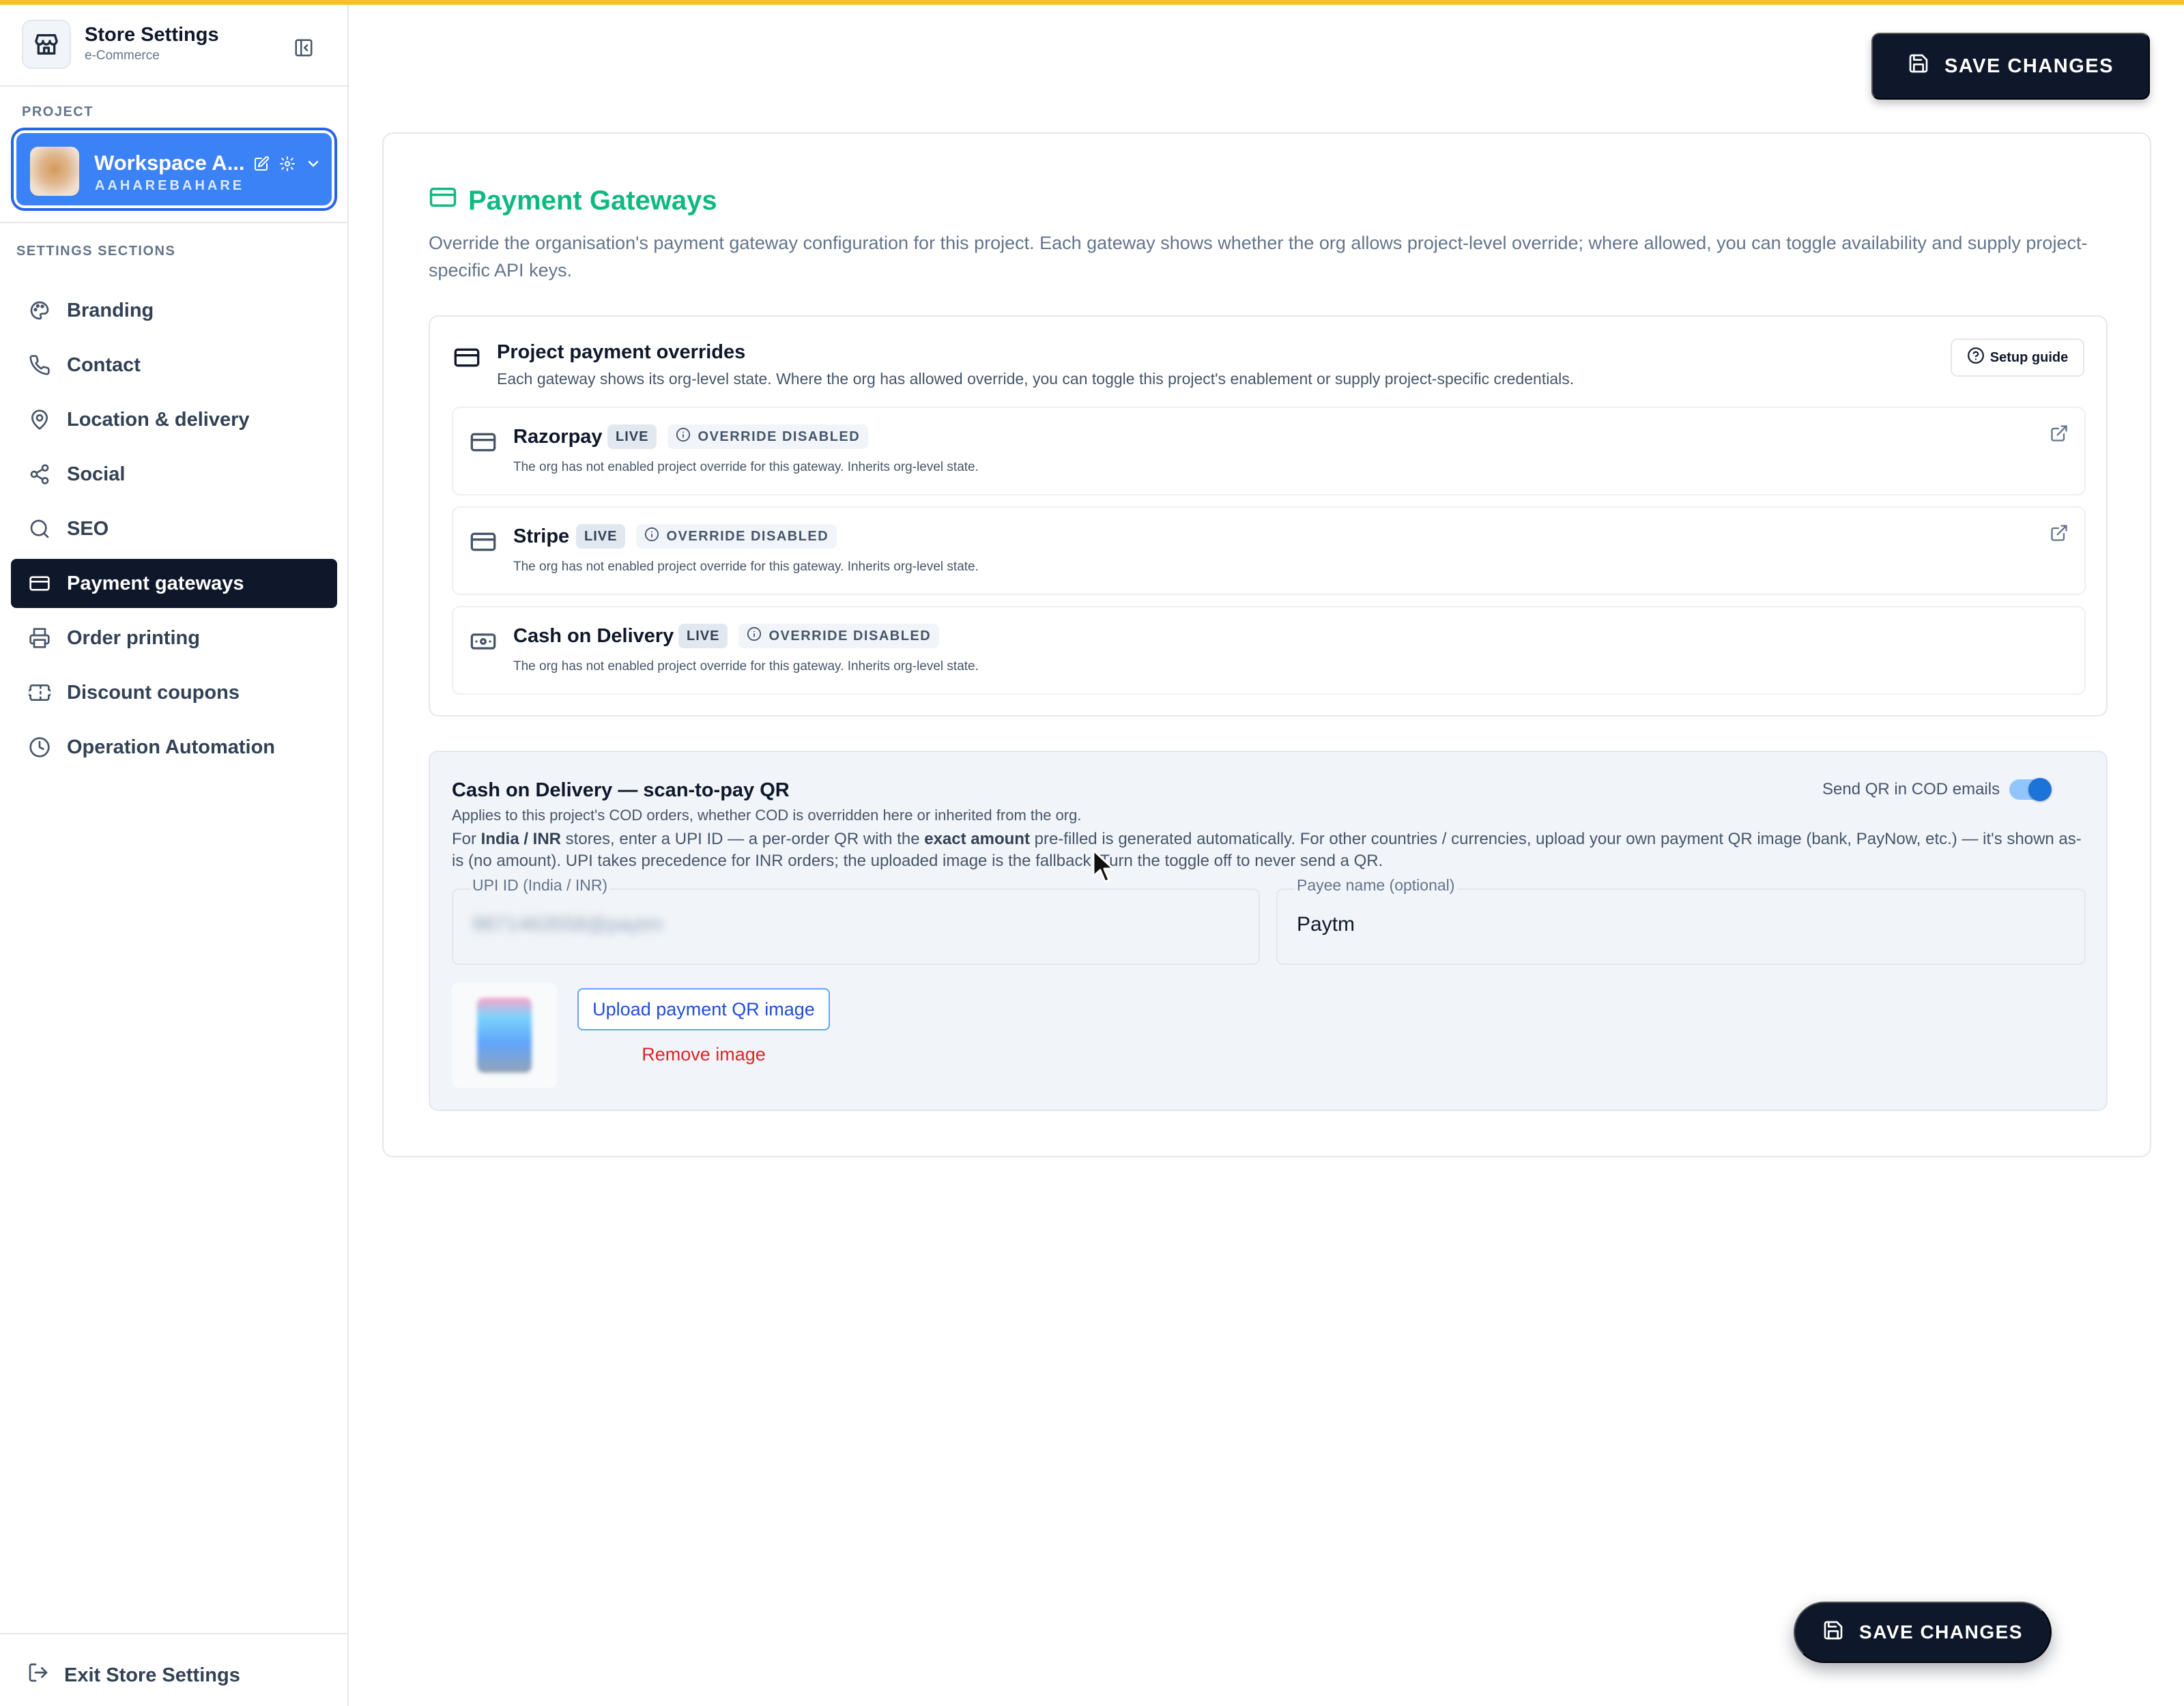  What do you see at coordinates (104, 365) in the screenshot?
I see `sidebar-item-label: Contact` at bounding box center [104, 365].